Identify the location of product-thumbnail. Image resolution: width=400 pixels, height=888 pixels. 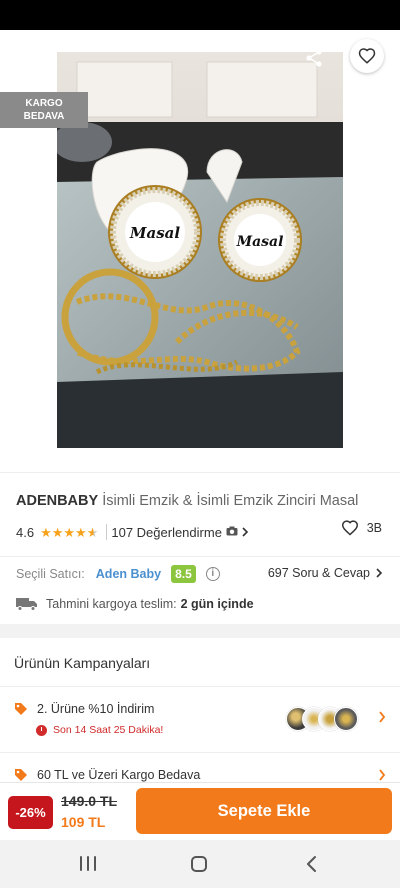
(346, 719).